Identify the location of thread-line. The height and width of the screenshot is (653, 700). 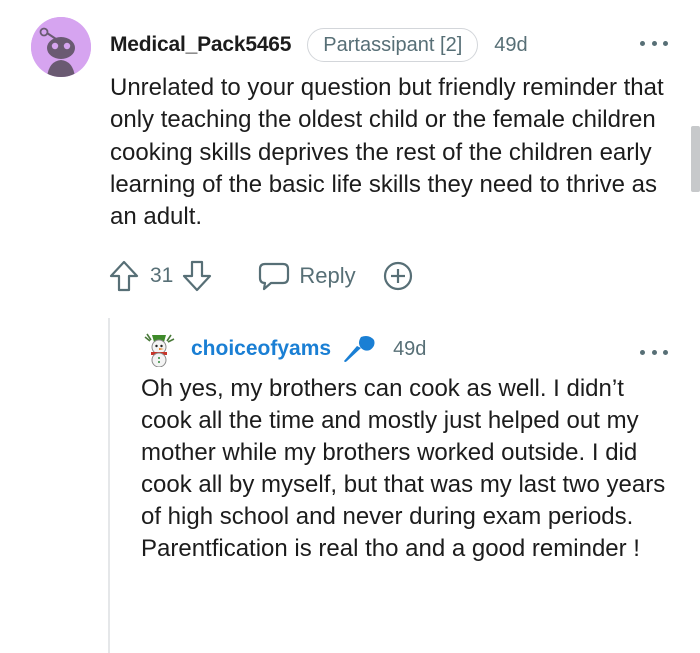
(109, 485).